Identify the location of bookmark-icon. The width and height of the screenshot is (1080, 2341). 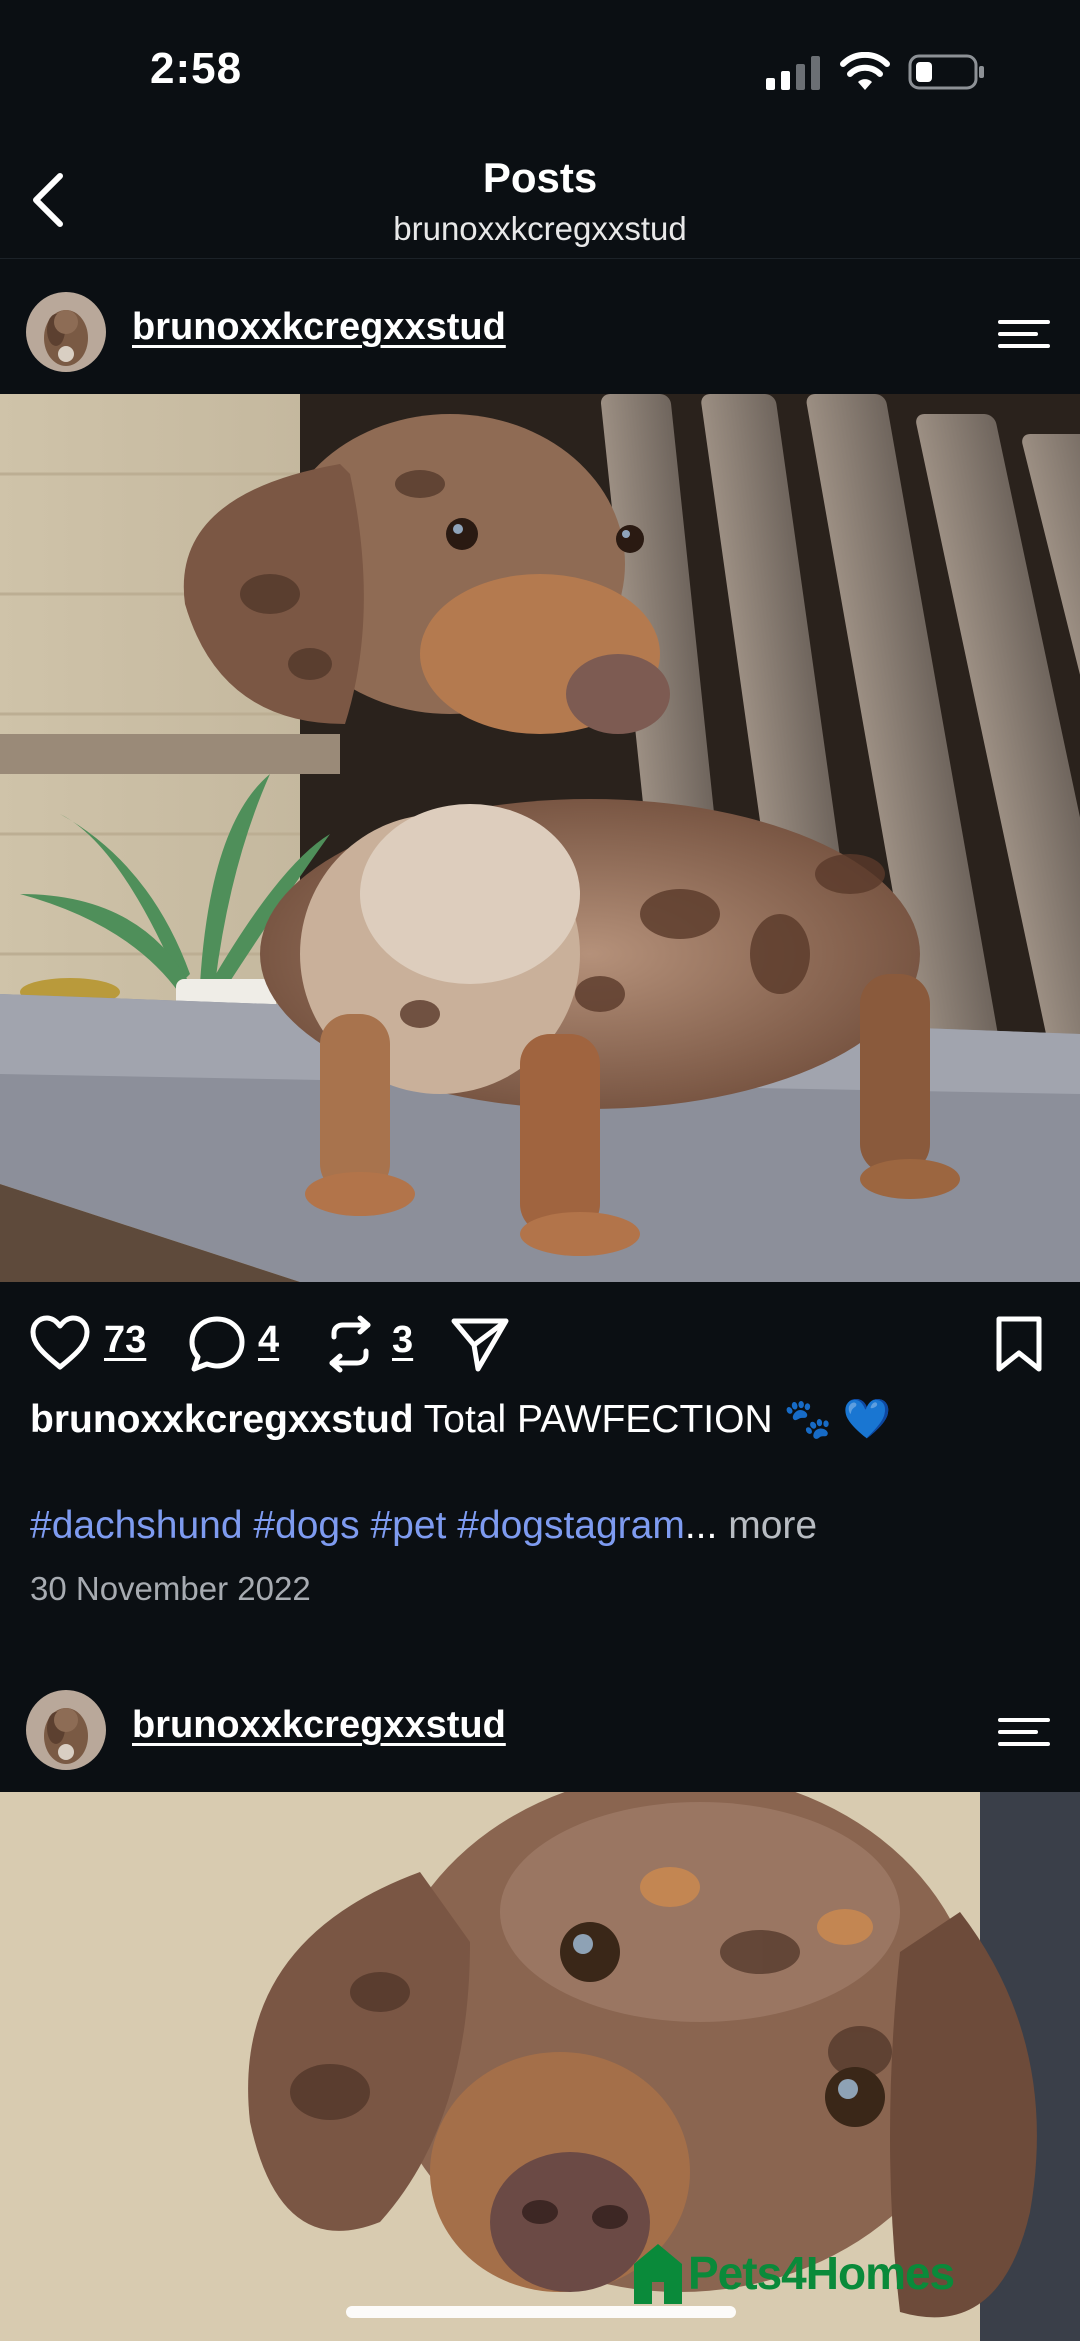
(1019, 1344).